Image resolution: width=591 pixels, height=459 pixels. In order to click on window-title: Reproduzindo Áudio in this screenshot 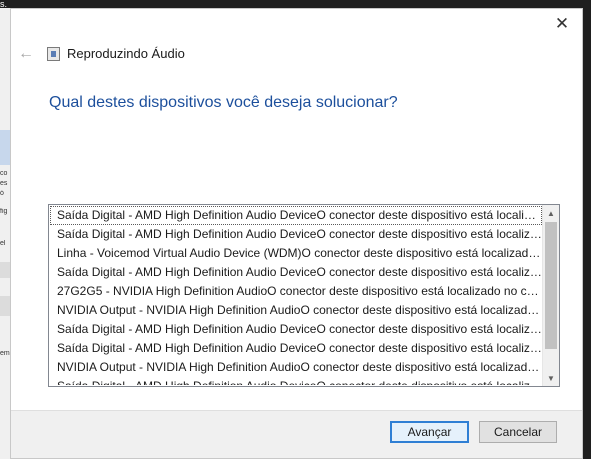, I will do `click(126, 53)`.